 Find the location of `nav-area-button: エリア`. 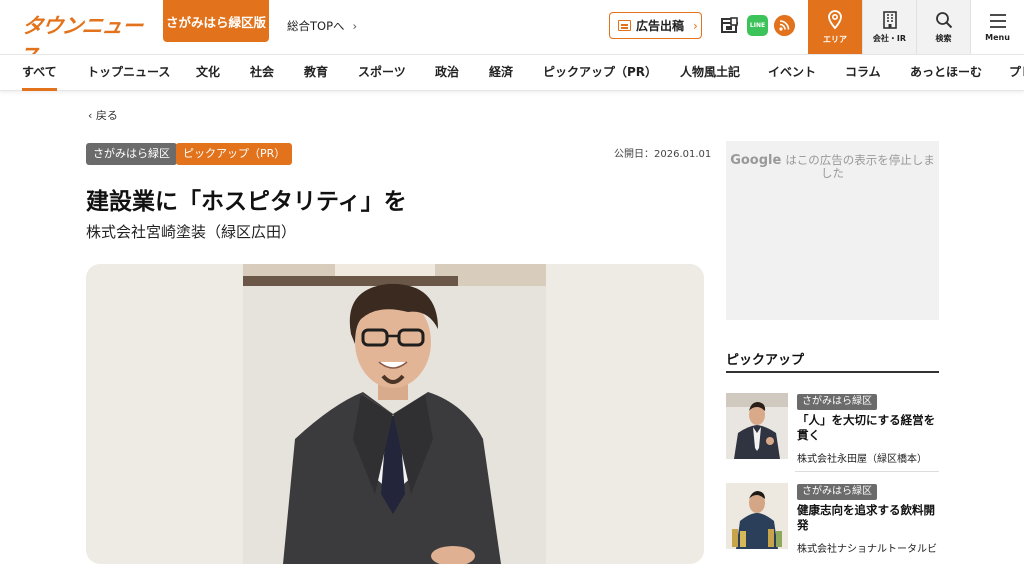

nav-area-button: エリア is located at coordinates (835, 27).